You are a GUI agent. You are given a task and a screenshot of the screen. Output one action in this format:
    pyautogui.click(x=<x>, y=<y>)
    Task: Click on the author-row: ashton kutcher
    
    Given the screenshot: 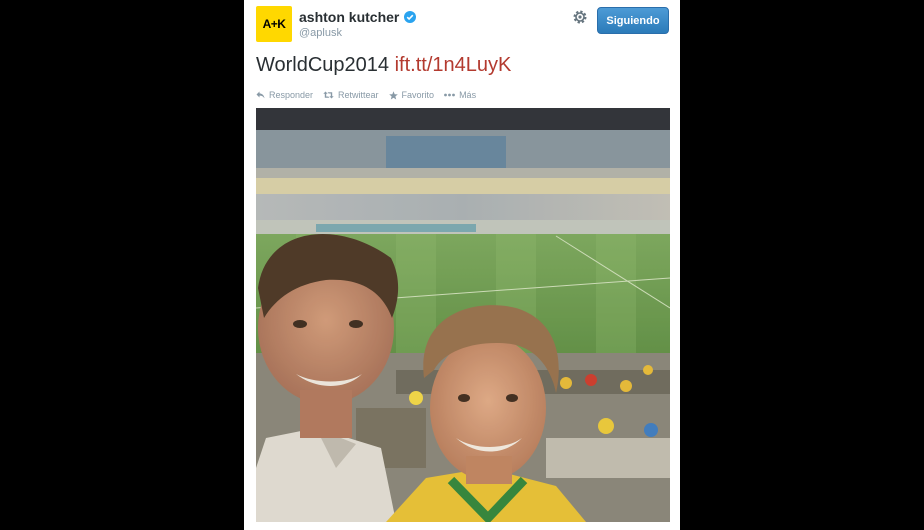 What is the action you would take?
    pyautogui.click(x=358, y=17)
    